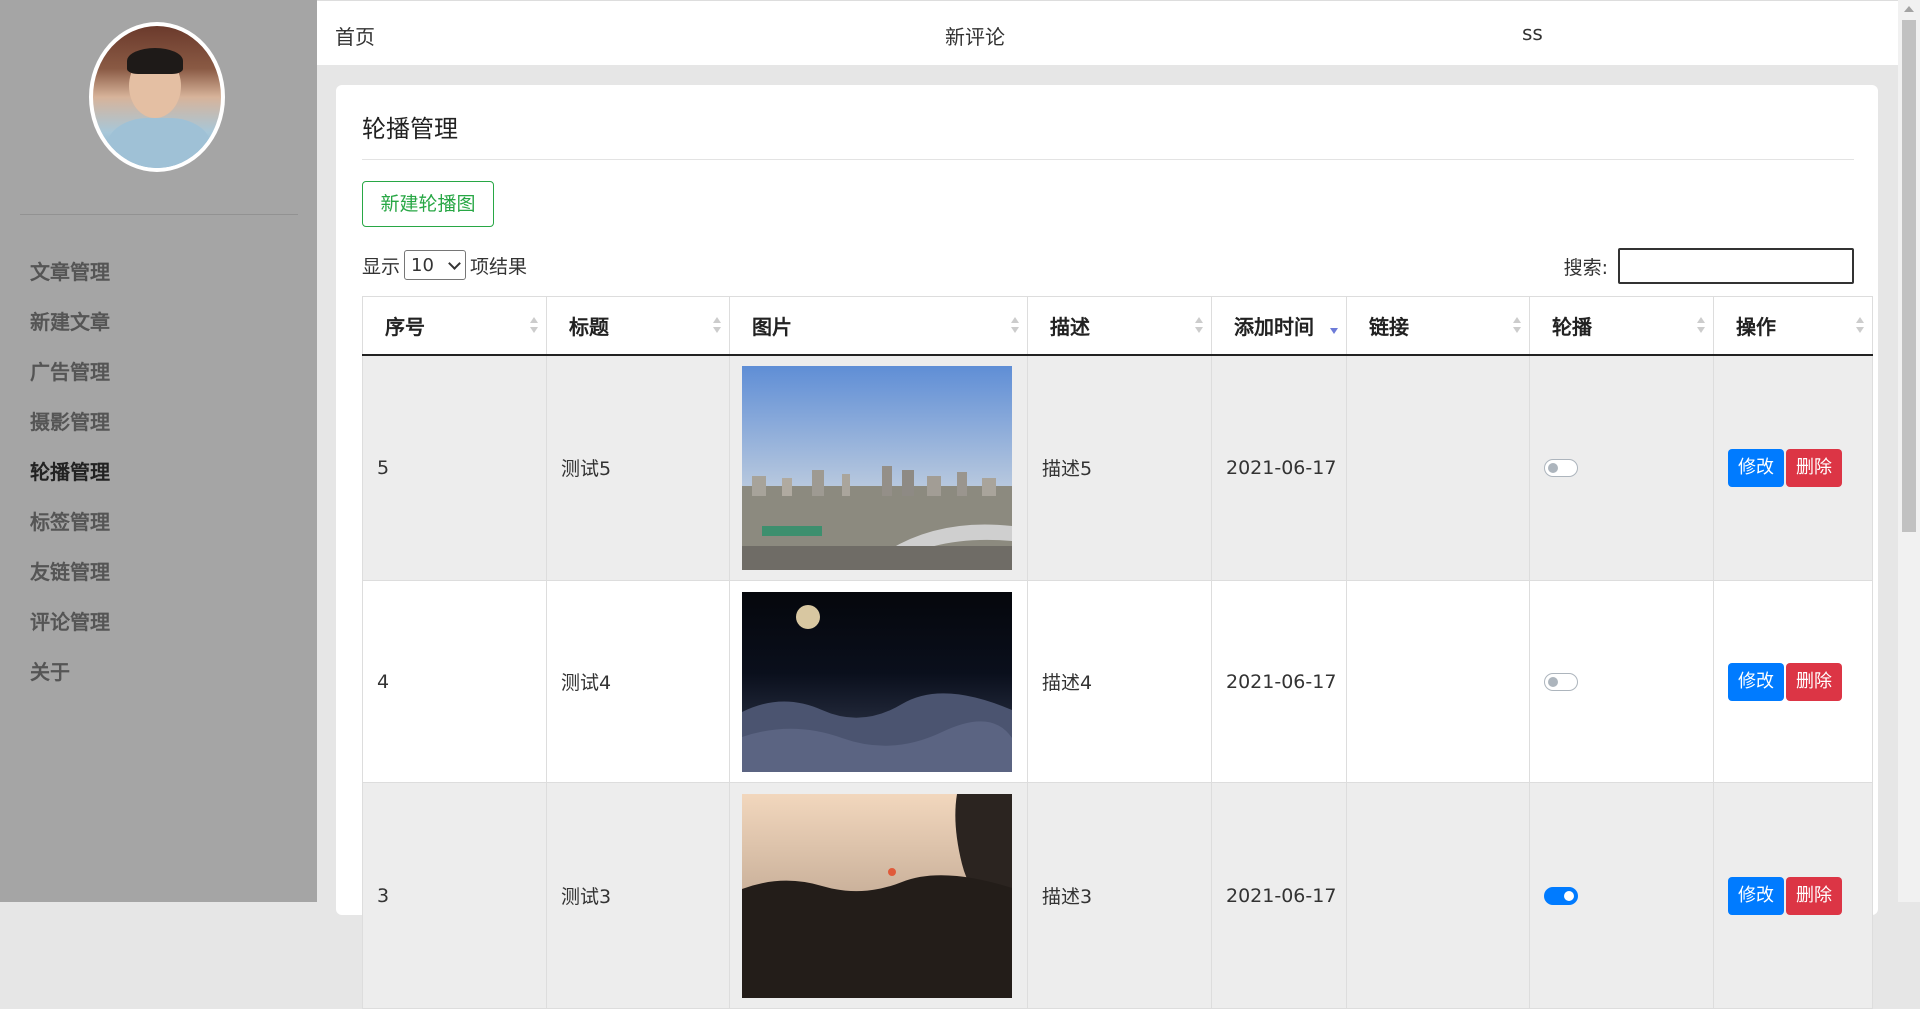 The height and width of the screenshot is (1009, 1920). What do you see at coordinates (454, 467) in the screenshot?
I see `cell-id: 5` at bounding box center [454, 467].